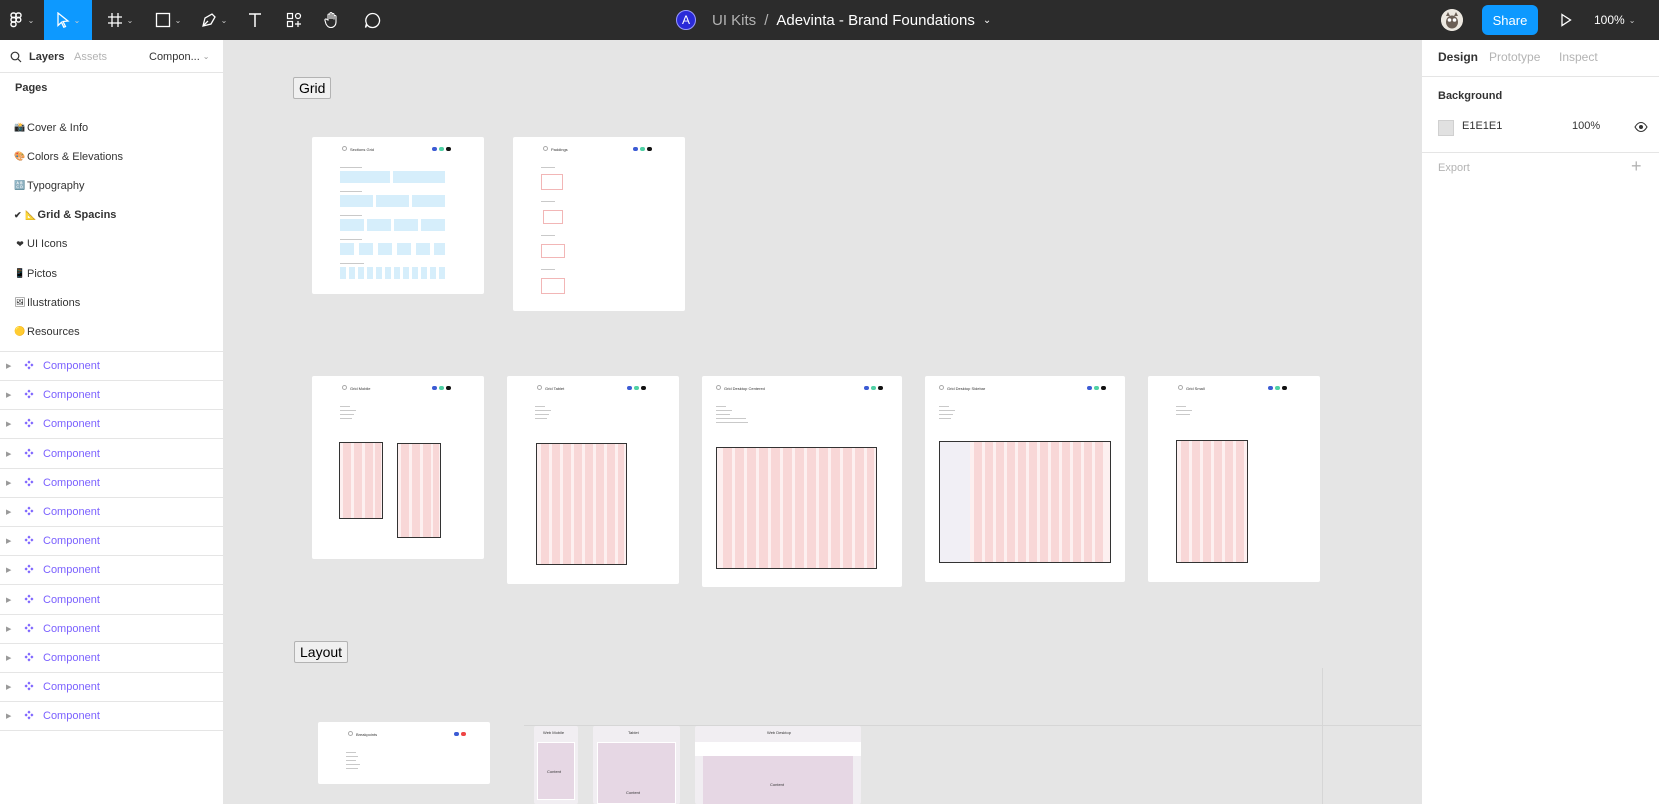 Image resolution: width=1659 pixels, height=804 pixels. I want to click on frame-grid-tablet: Grid Tablet, so click(593, 480).